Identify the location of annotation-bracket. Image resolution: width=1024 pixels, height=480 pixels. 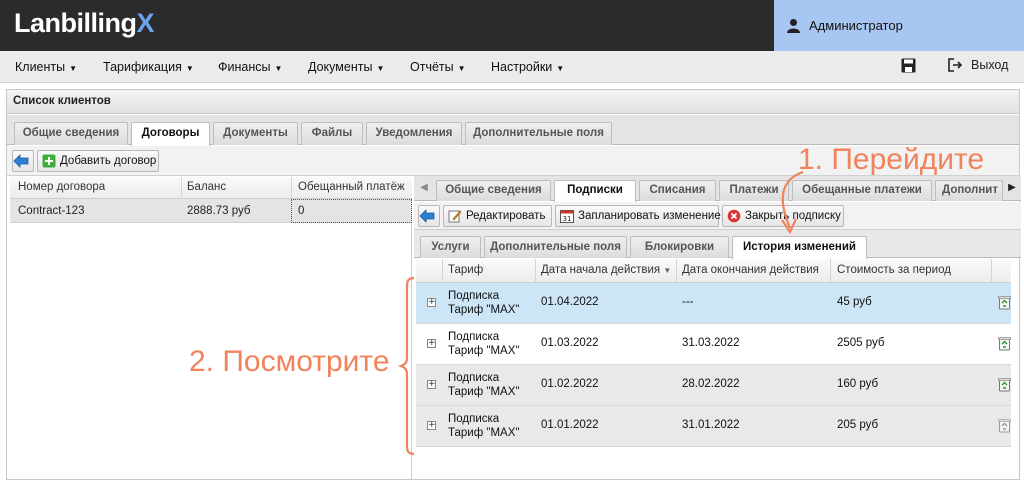
(406, 366).